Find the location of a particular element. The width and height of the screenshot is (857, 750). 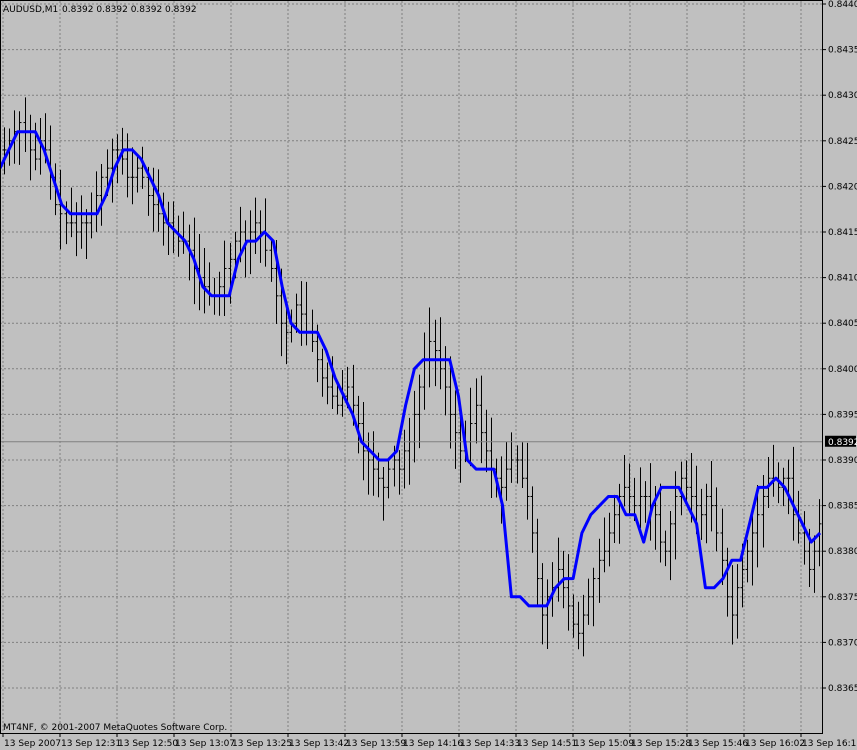

x-tick-label: 13 Sep 15:09 is located at coordinates (604, 744).